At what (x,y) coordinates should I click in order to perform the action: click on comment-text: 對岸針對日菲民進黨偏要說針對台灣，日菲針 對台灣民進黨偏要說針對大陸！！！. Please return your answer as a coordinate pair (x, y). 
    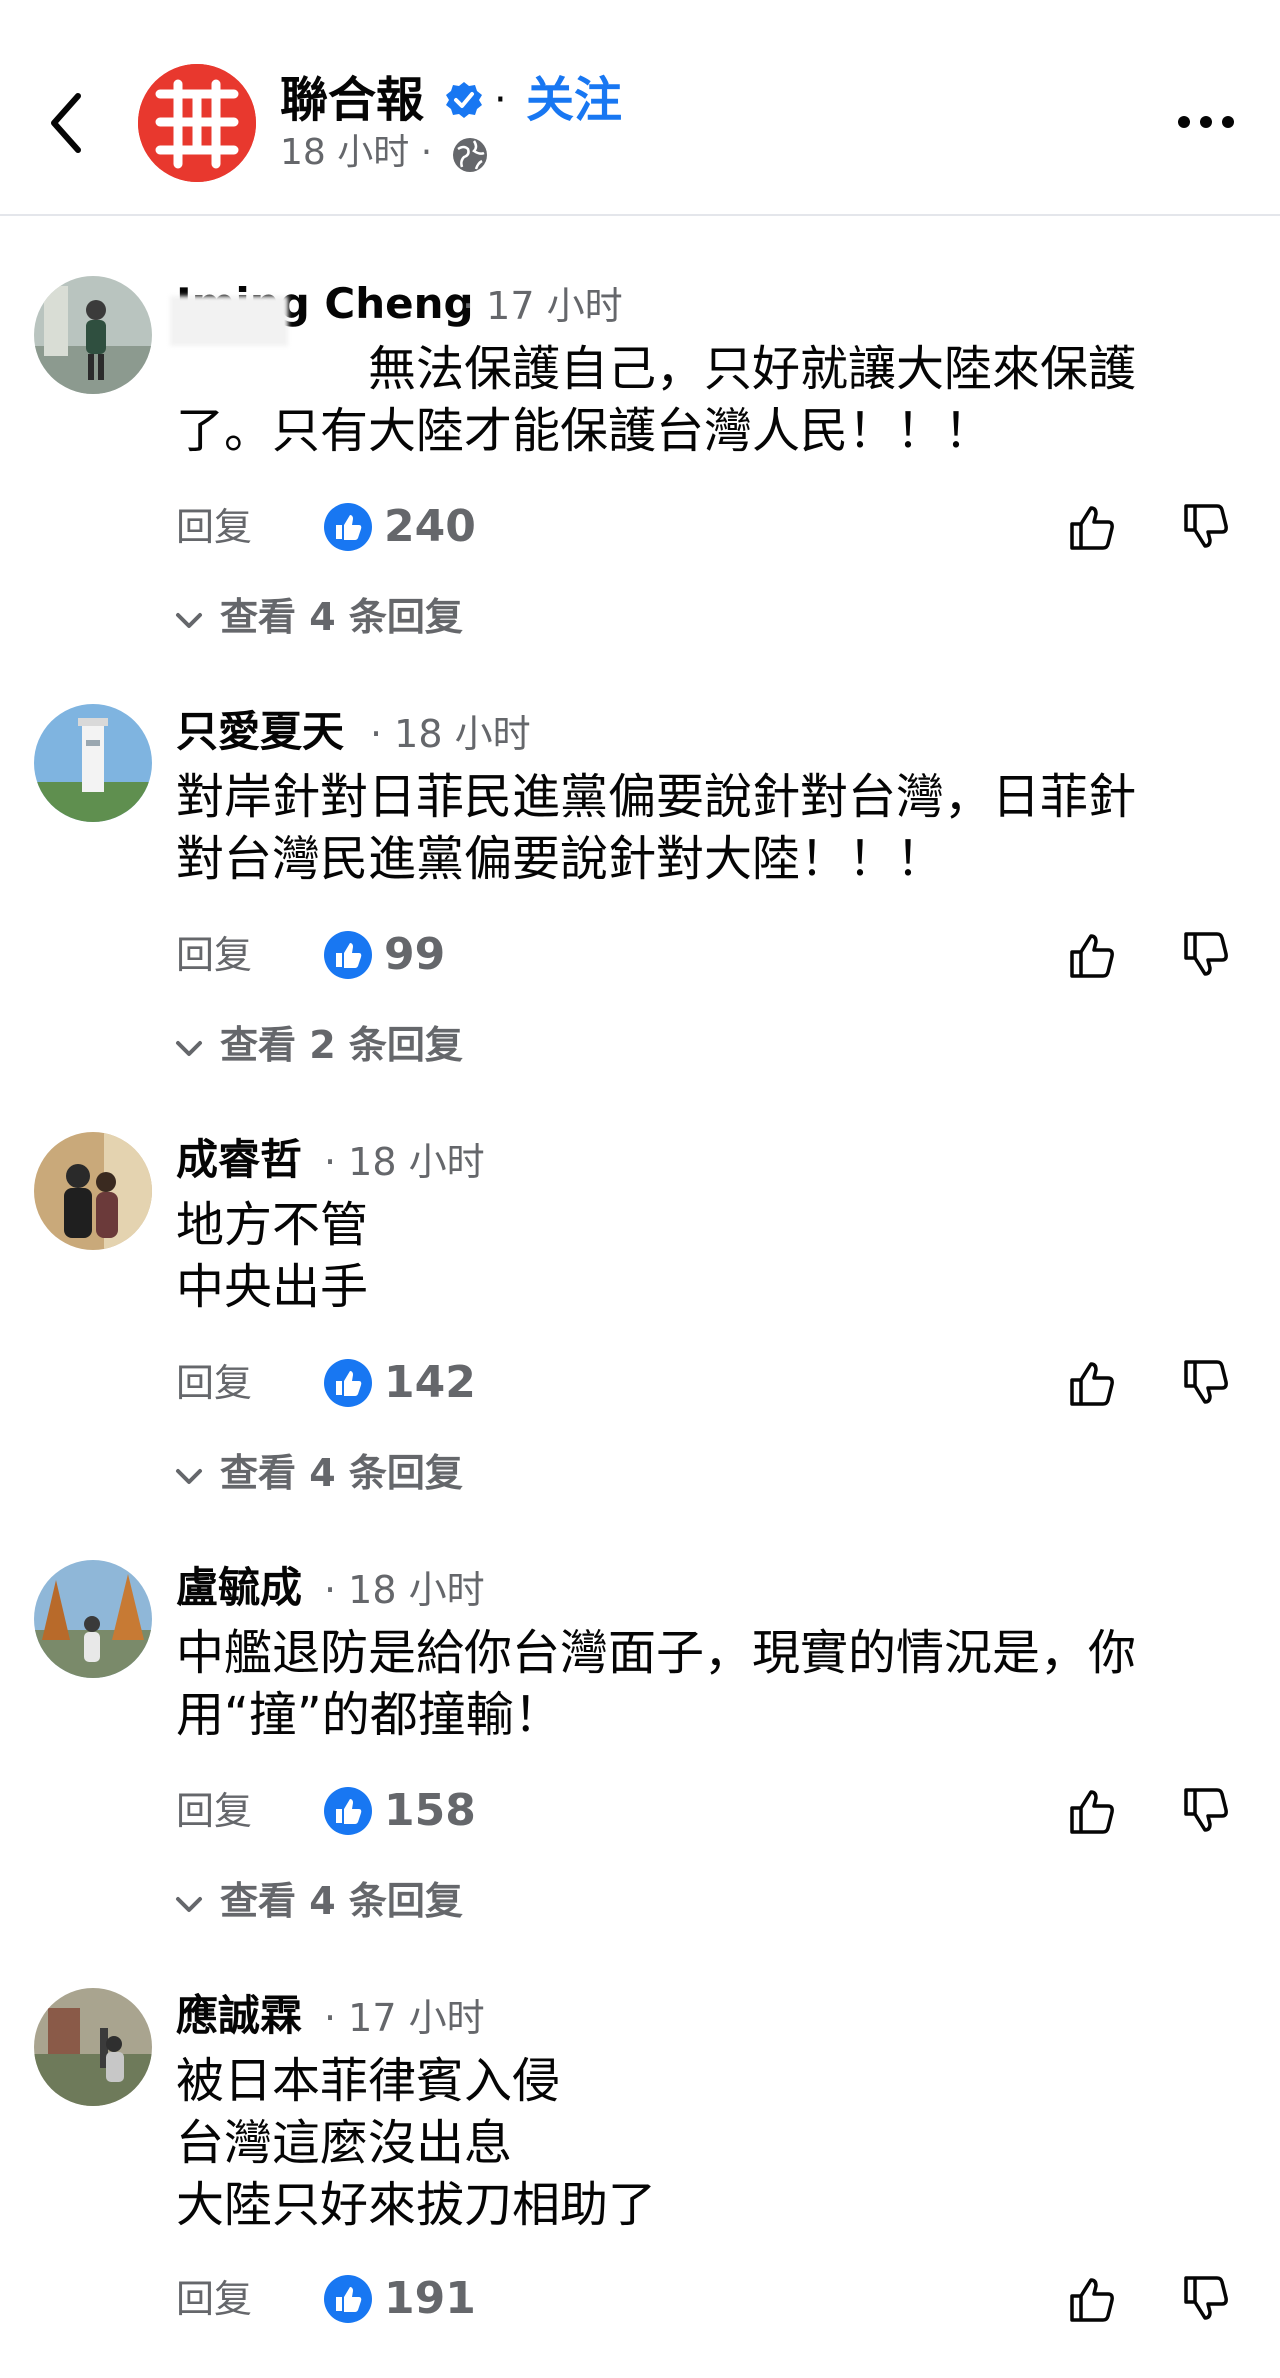
    Looking at the image, I should click on (656, 828).